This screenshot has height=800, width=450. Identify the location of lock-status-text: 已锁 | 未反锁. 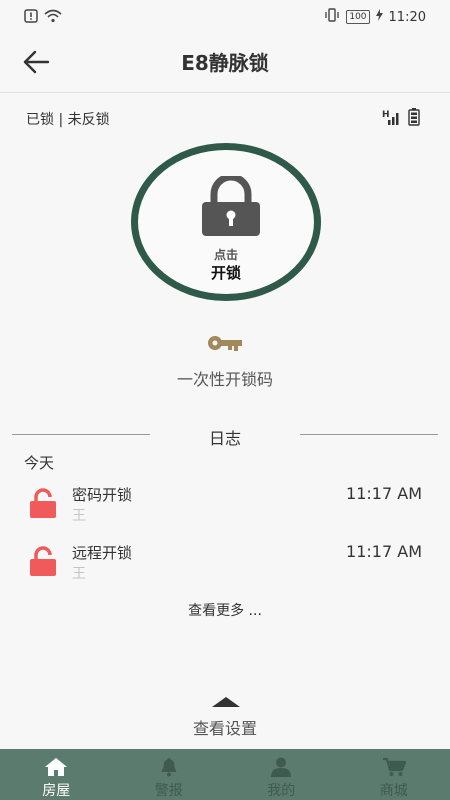
(68, 120).